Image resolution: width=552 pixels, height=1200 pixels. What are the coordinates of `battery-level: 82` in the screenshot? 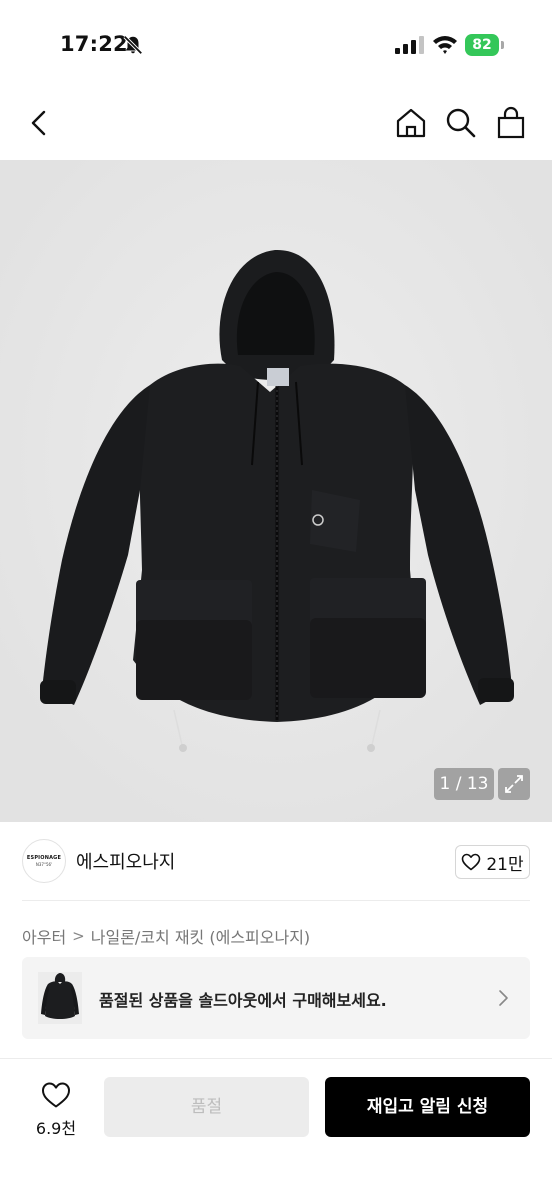 It's located at (482, 45).